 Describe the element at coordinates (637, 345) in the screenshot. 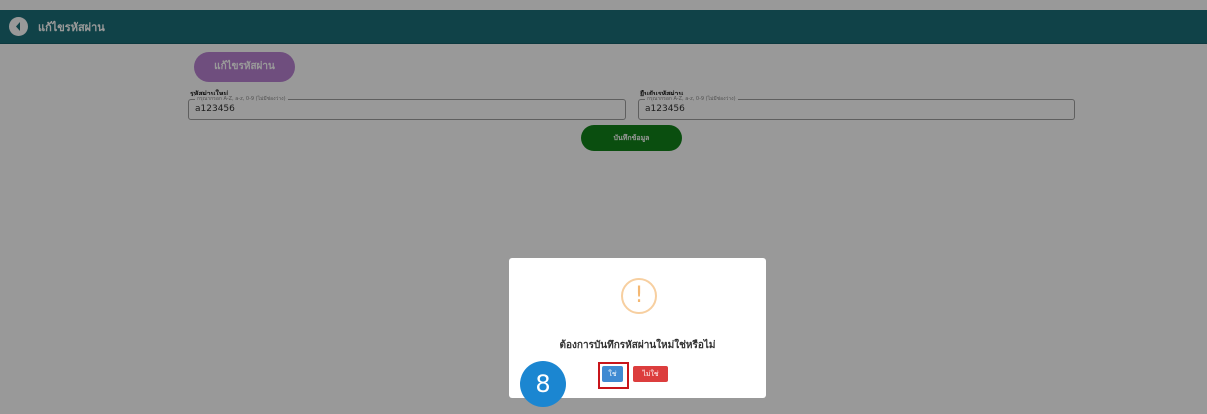

I see `dialog-message: ต้องการบันทึกรหัสผ่านใหม่ใช่หรือไม่` at that location.